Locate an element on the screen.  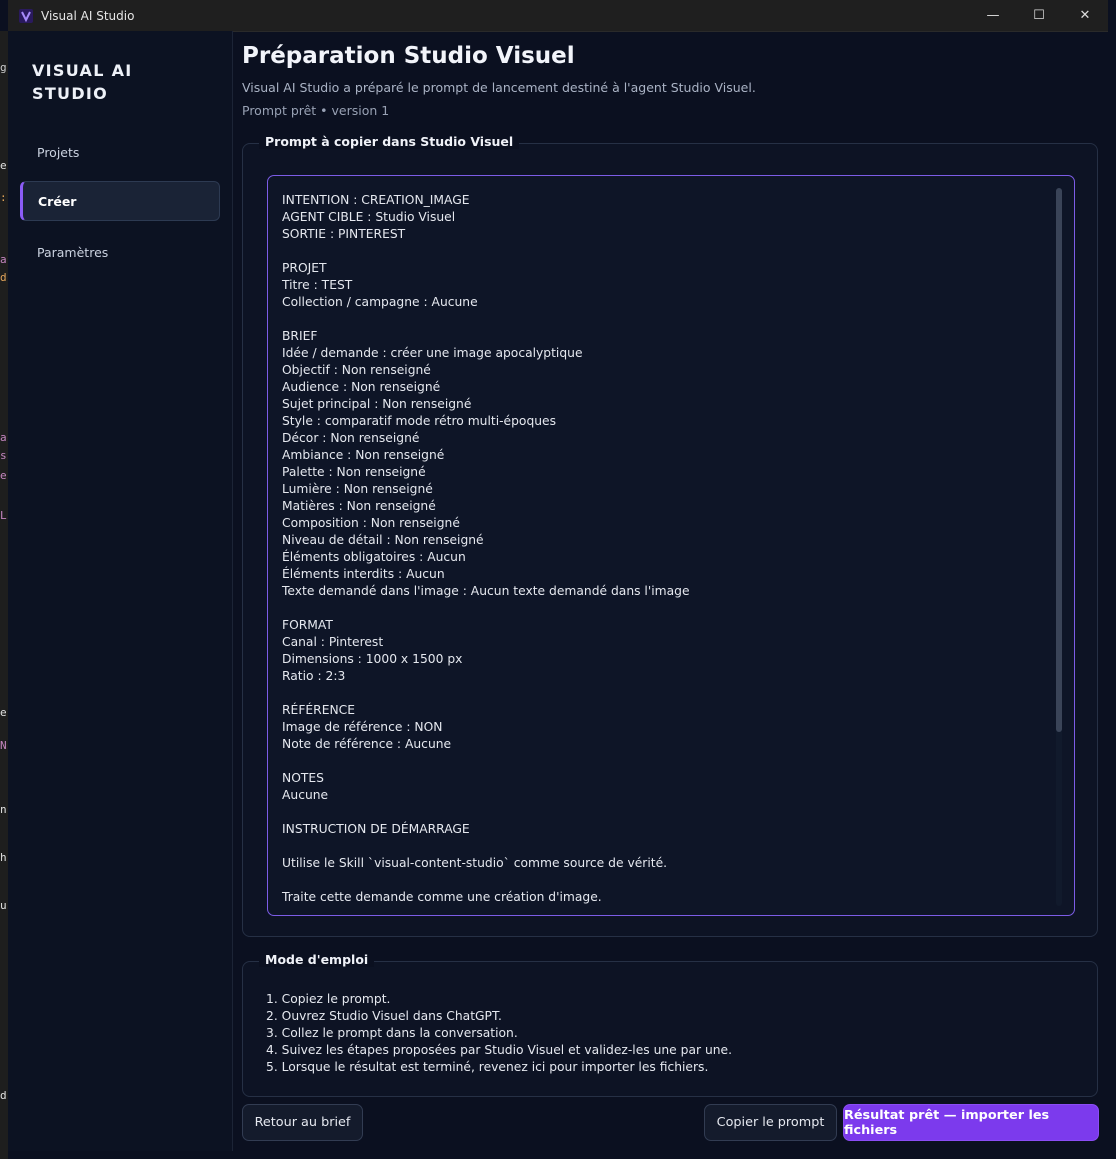
page-title: Préparation Studio Visuel is located at coordinates (408, 56).